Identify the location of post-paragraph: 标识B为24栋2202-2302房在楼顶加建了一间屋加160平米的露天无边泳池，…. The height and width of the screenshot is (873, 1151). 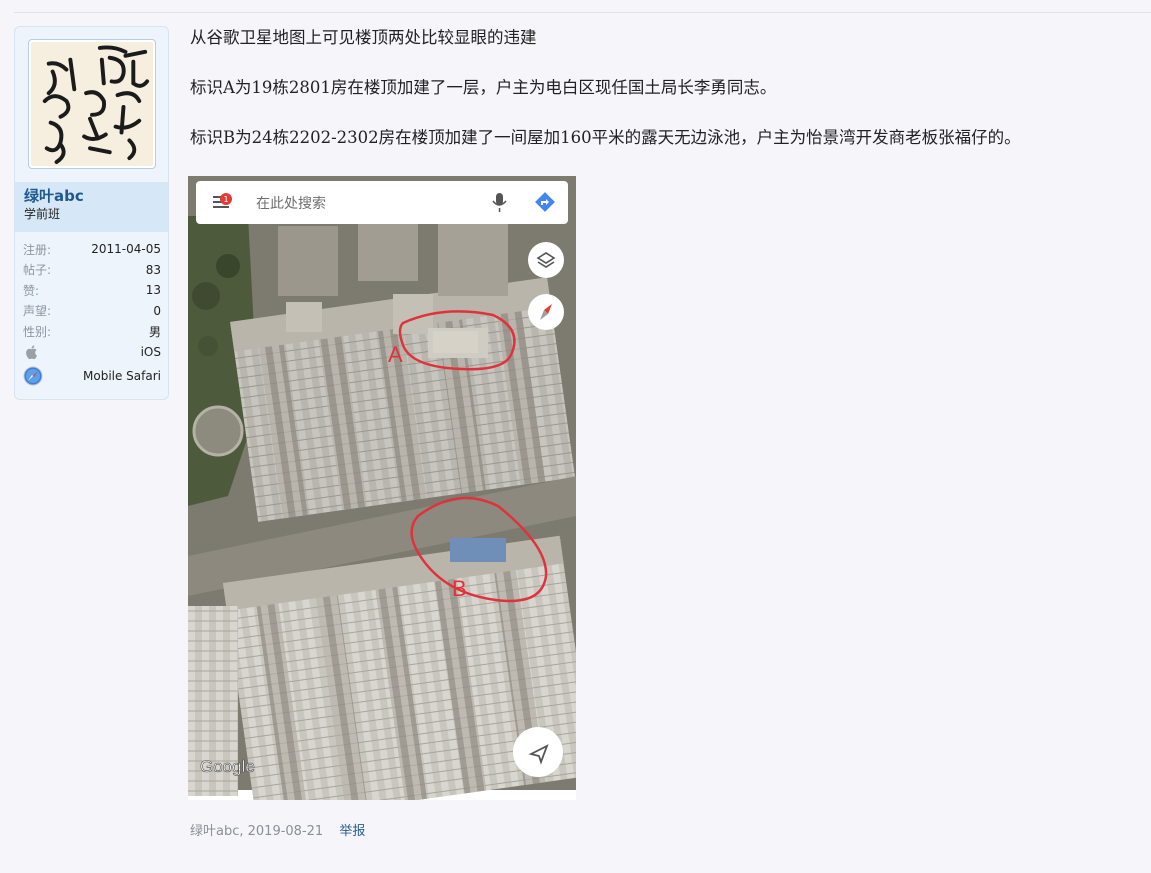
(605, 137).